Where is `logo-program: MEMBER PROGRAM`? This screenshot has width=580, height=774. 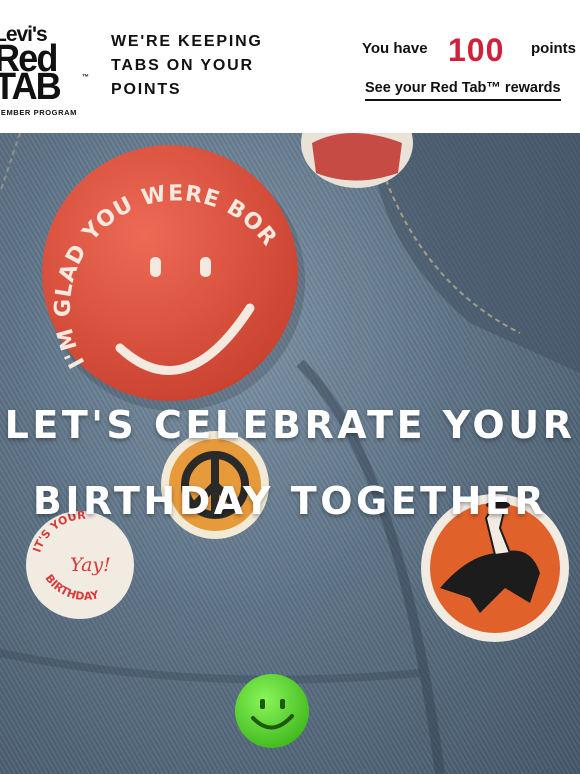 logo-program: MEMBER PROGRAM is located at coordinates (38, 112).